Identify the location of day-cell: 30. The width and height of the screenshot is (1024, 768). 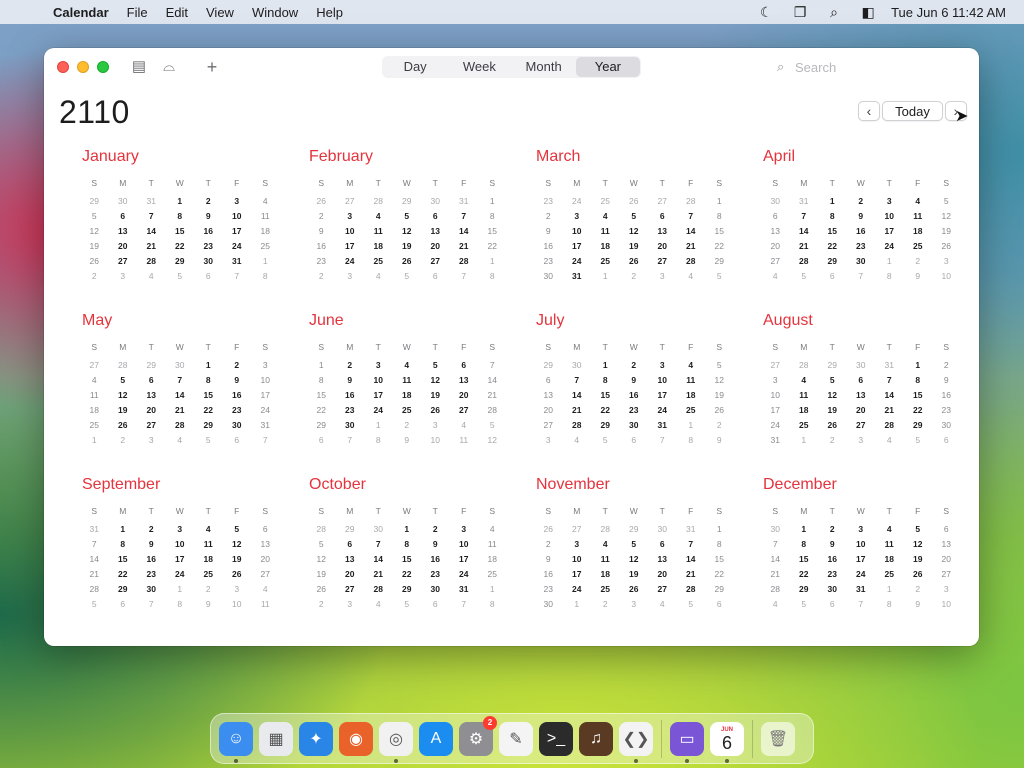
(832, 589).